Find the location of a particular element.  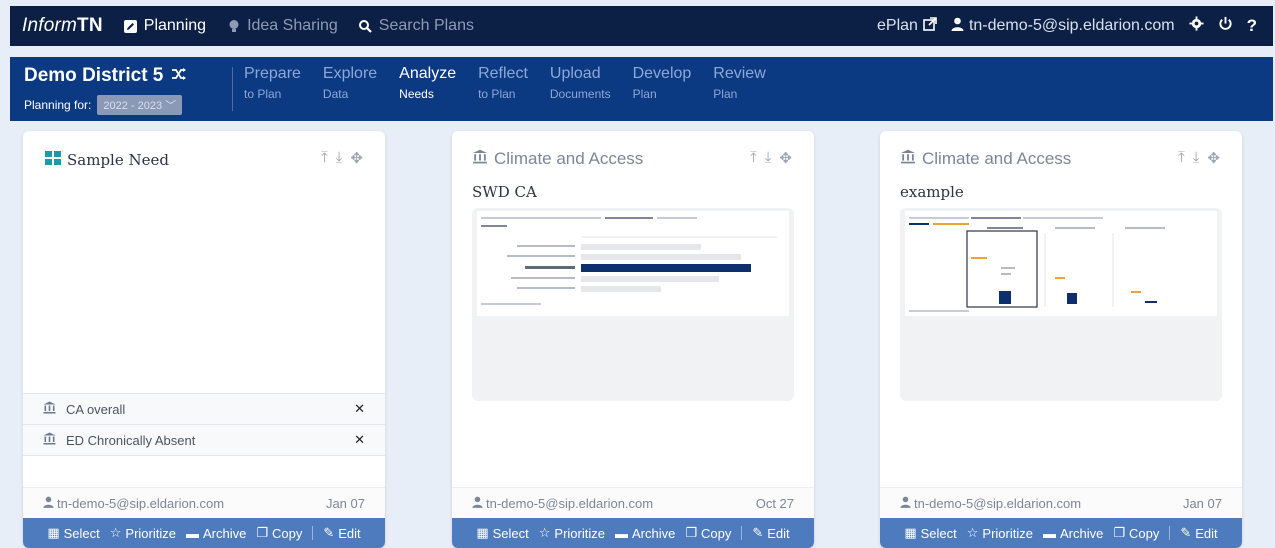

step-analyze: Analyze Needs is located at coordinates (427, 83).